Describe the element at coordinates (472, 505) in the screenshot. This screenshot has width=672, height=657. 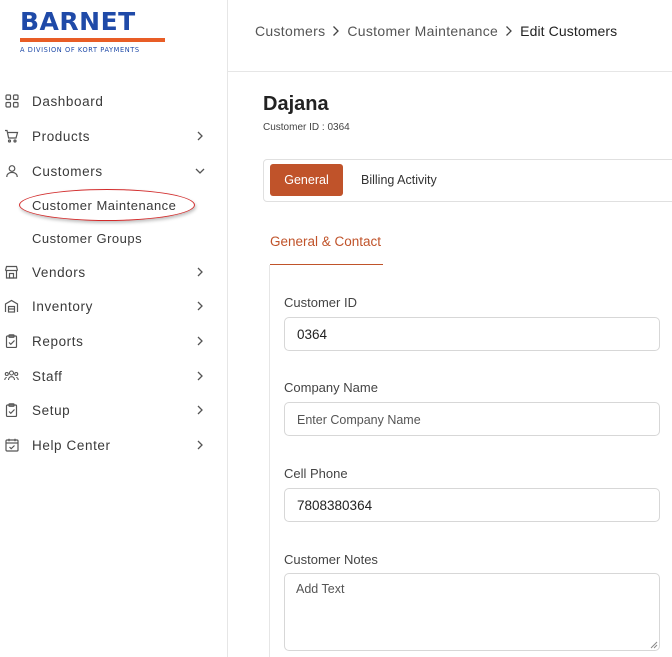
I see `cell-phone-field` at that location.